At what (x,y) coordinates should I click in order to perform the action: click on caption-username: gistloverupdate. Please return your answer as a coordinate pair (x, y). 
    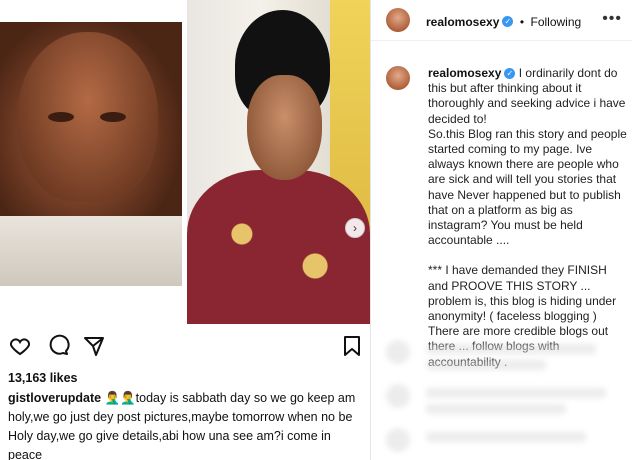
    Looking at the image, I should click on (54, 398).